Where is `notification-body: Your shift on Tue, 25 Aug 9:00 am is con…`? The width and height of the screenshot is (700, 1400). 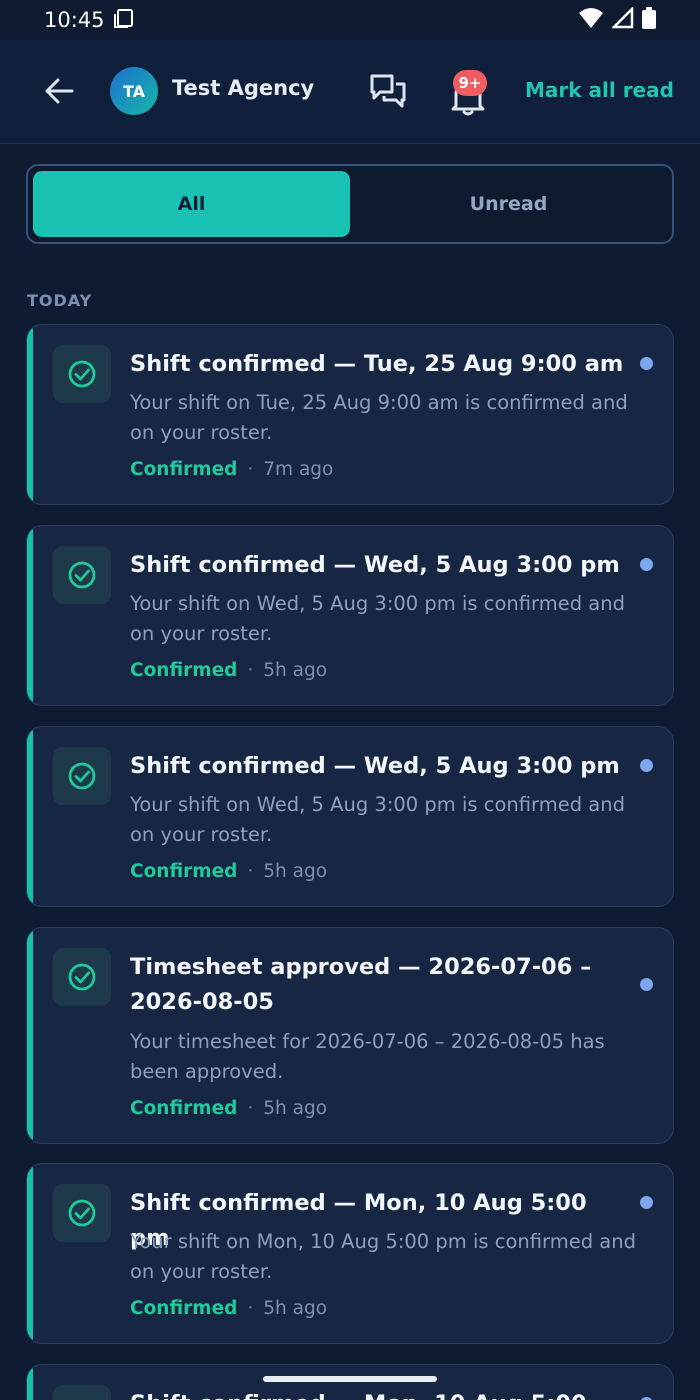 notification-body: Your shift on Tue, 25 Aug 9:00 am is con… is located at coordinates (379, 417).